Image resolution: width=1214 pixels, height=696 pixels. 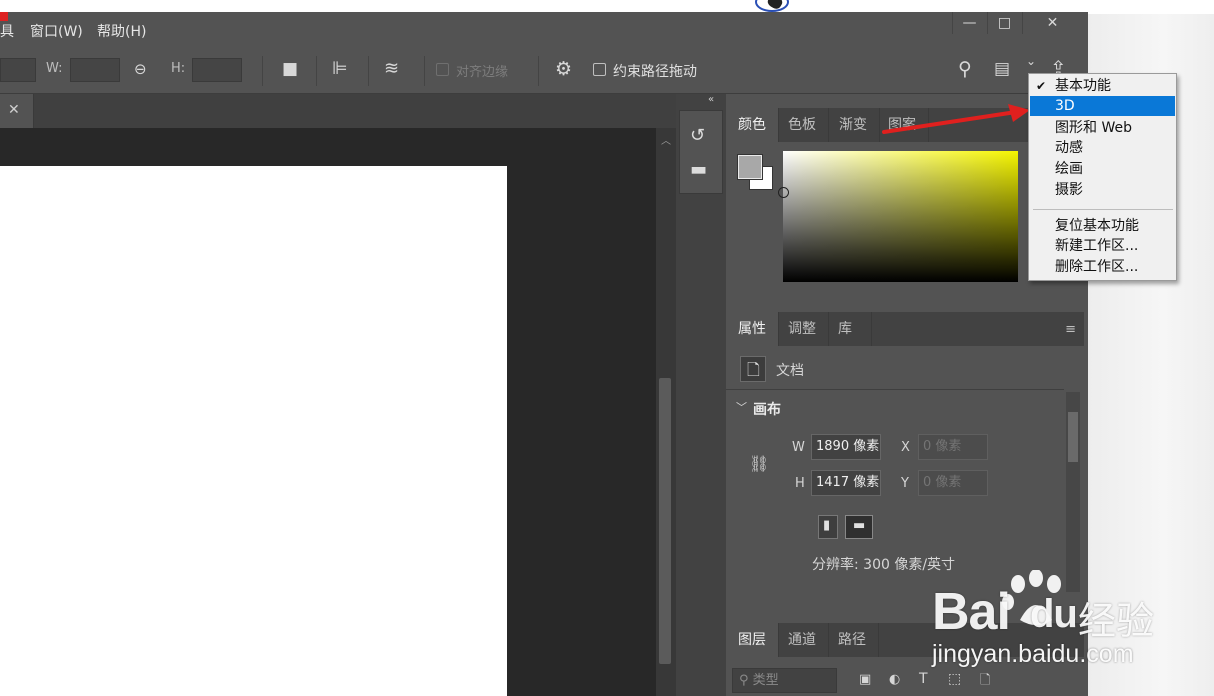 What do you see at coordinates (969, 23) in the screenshot?
I see `minimize-button: —` at bounding box center [969, 23].